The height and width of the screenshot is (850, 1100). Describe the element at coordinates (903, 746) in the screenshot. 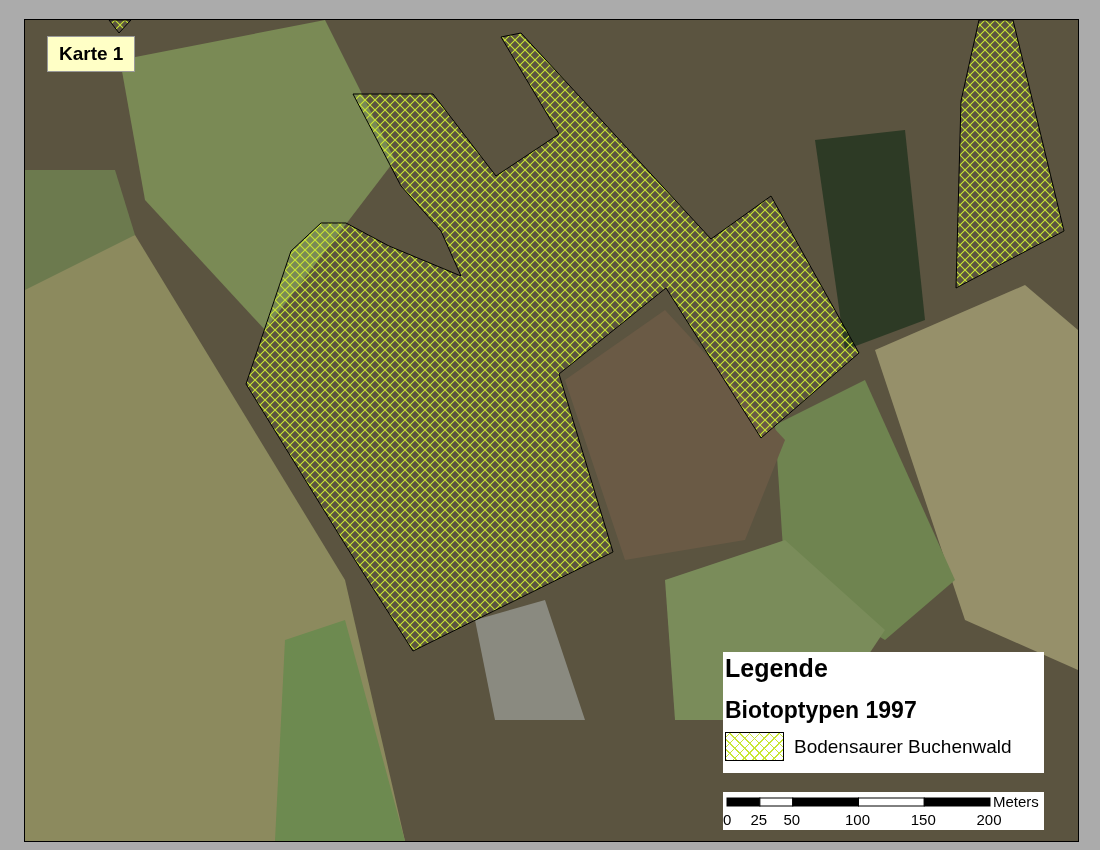

I see `legend-item-label: Bodensaurer Buchenwald` at that location.